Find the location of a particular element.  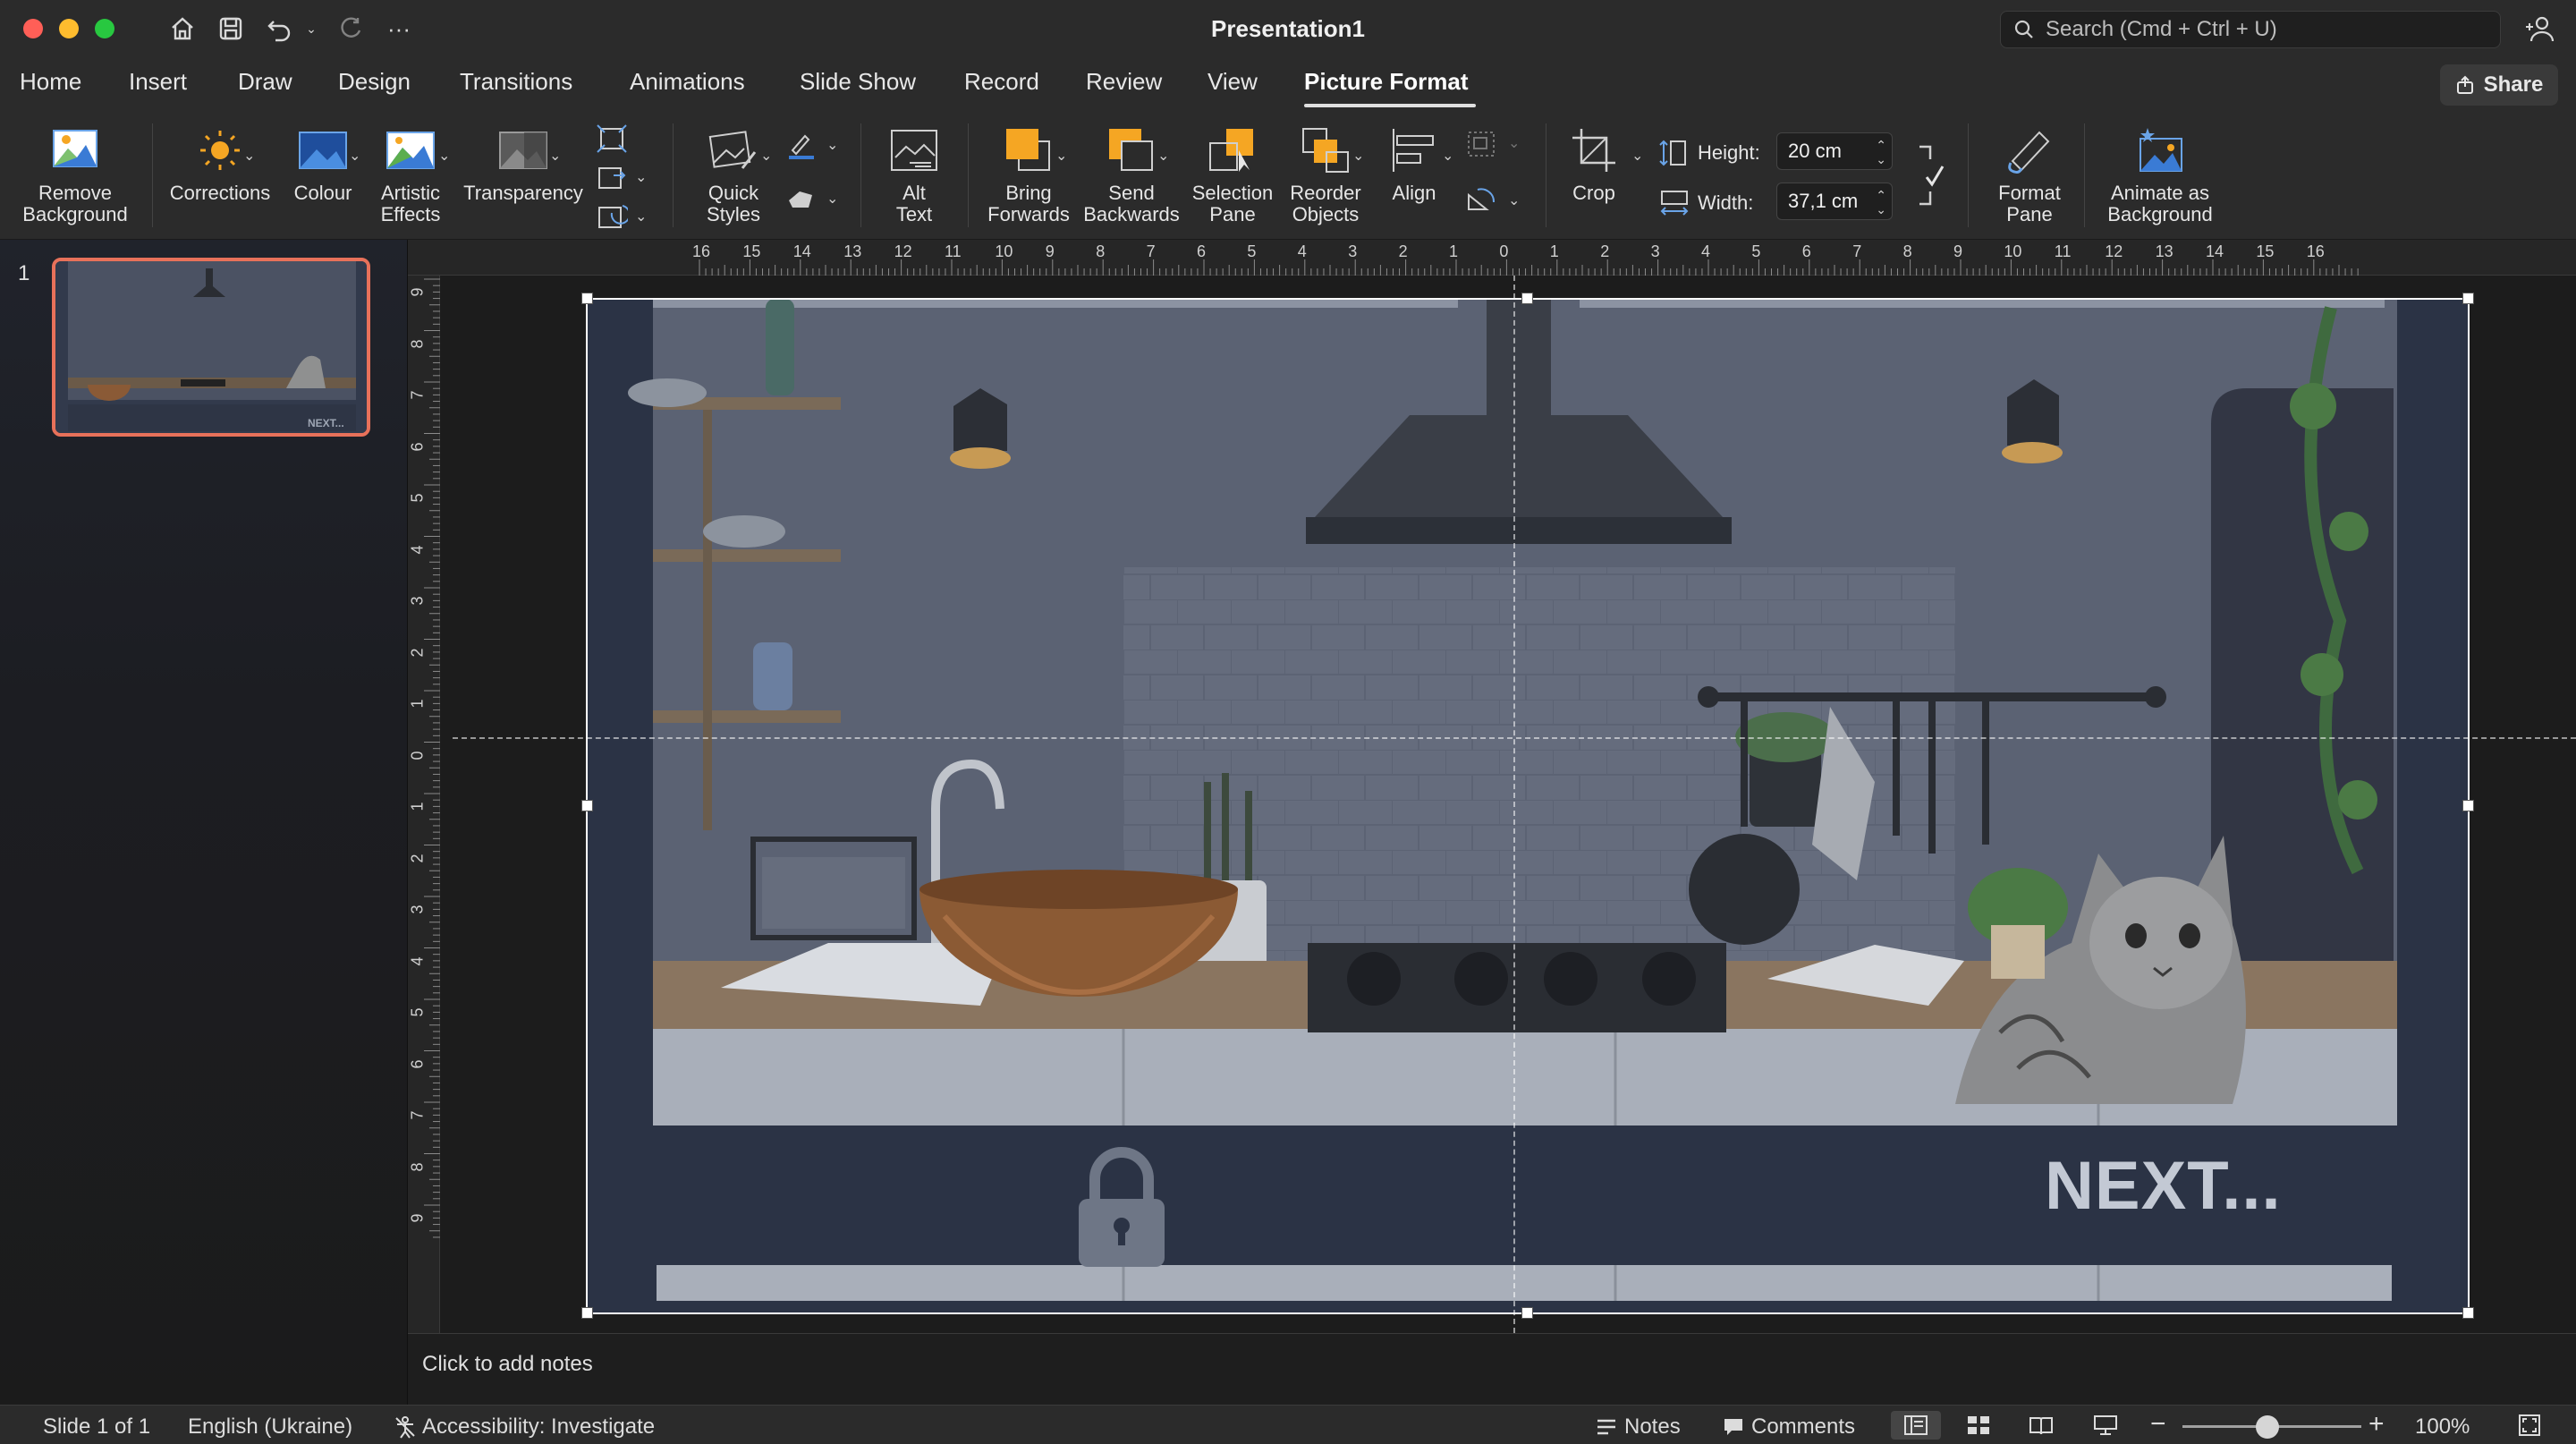

resize-handle-top-right is located at coordinates (2468, 298).